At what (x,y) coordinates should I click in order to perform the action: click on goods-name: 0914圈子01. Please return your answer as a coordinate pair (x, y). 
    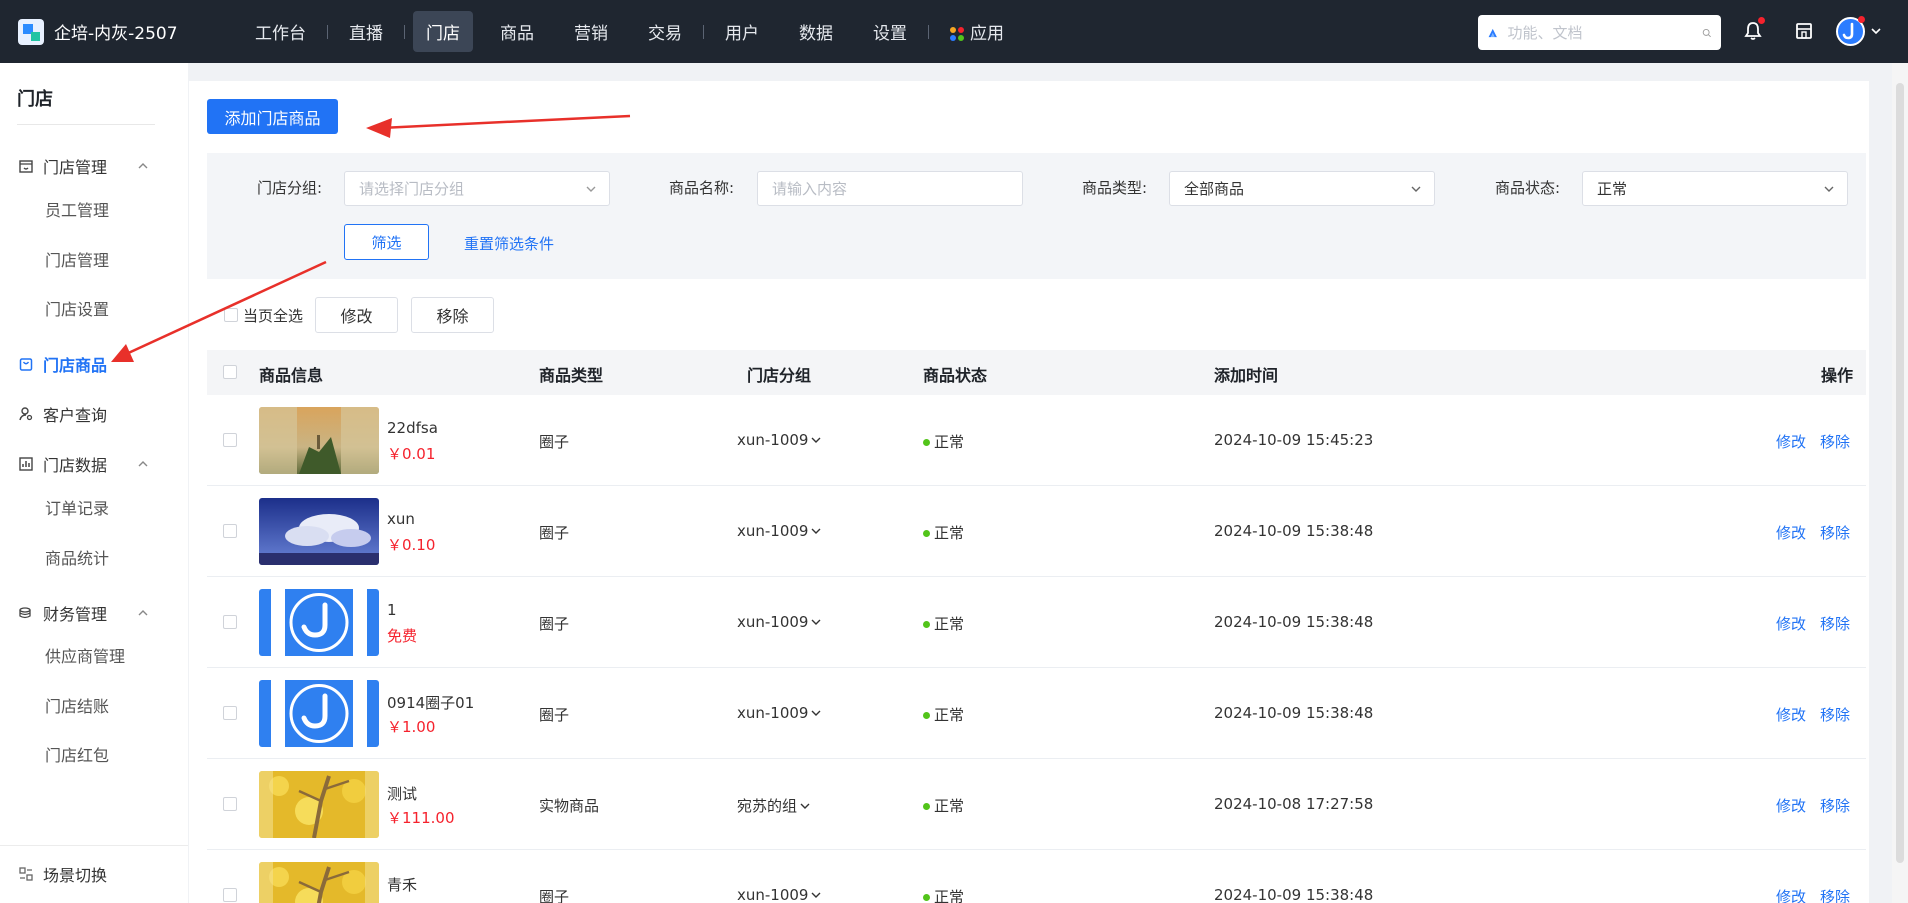
    Looking at the image, I should click on (430, 702).